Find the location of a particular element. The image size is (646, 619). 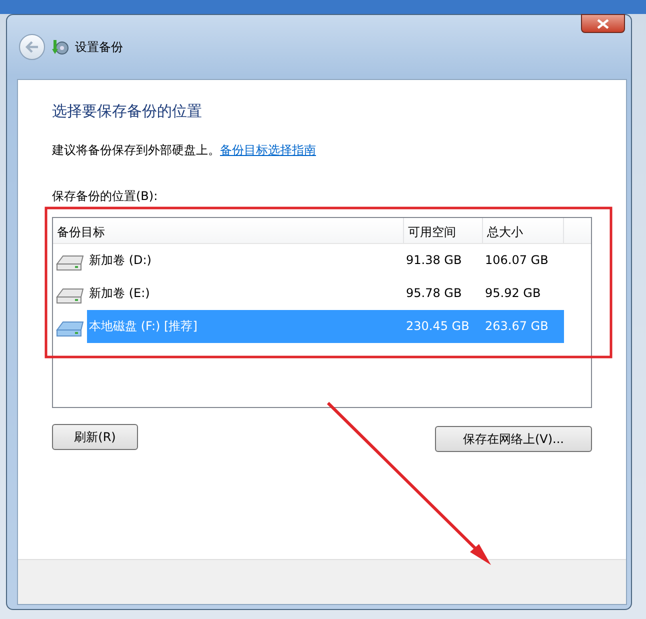

drive-name: 新加卷 (D:) is located at coordinates (120, 260).